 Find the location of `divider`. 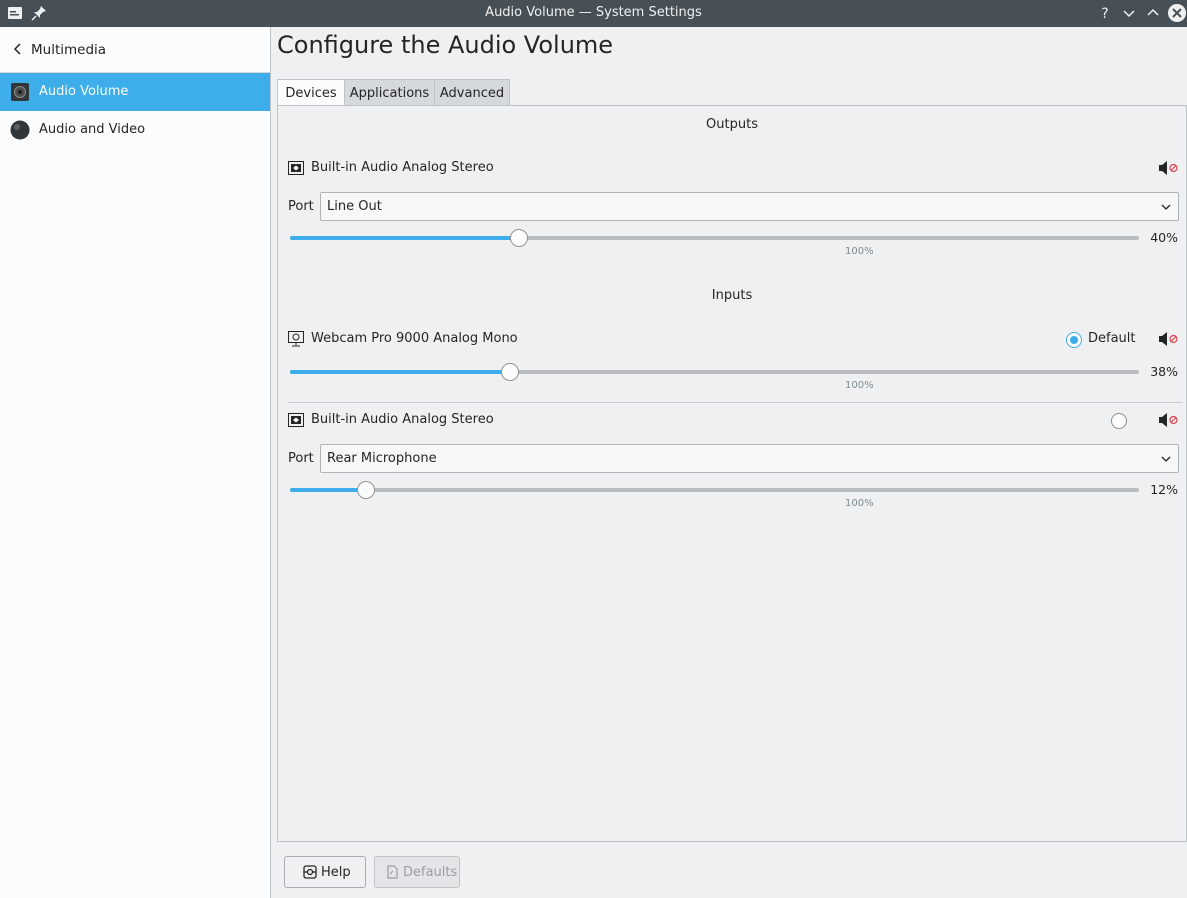

divider is located at coordinates (735, 402).